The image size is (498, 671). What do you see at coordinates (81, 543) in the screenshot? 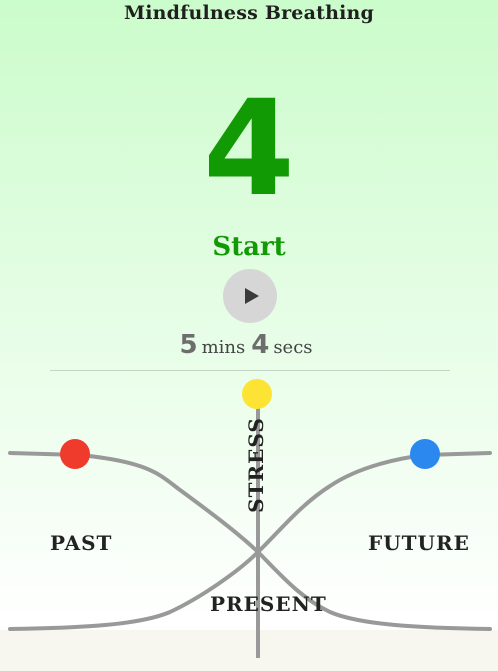
I see `past-label: PAST` at bounding box center [81, 543].